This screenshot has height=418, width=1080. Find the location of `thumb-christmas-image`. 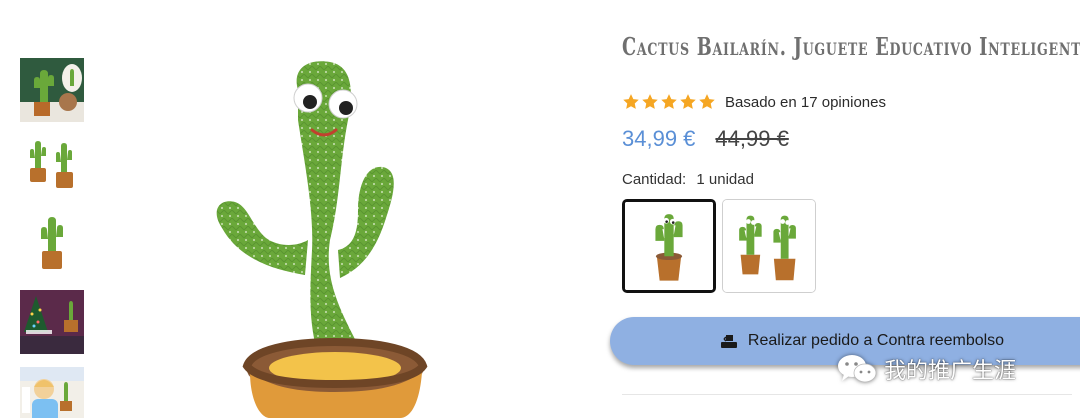

thumb-christmas-image is located at coordinates (52, 322).